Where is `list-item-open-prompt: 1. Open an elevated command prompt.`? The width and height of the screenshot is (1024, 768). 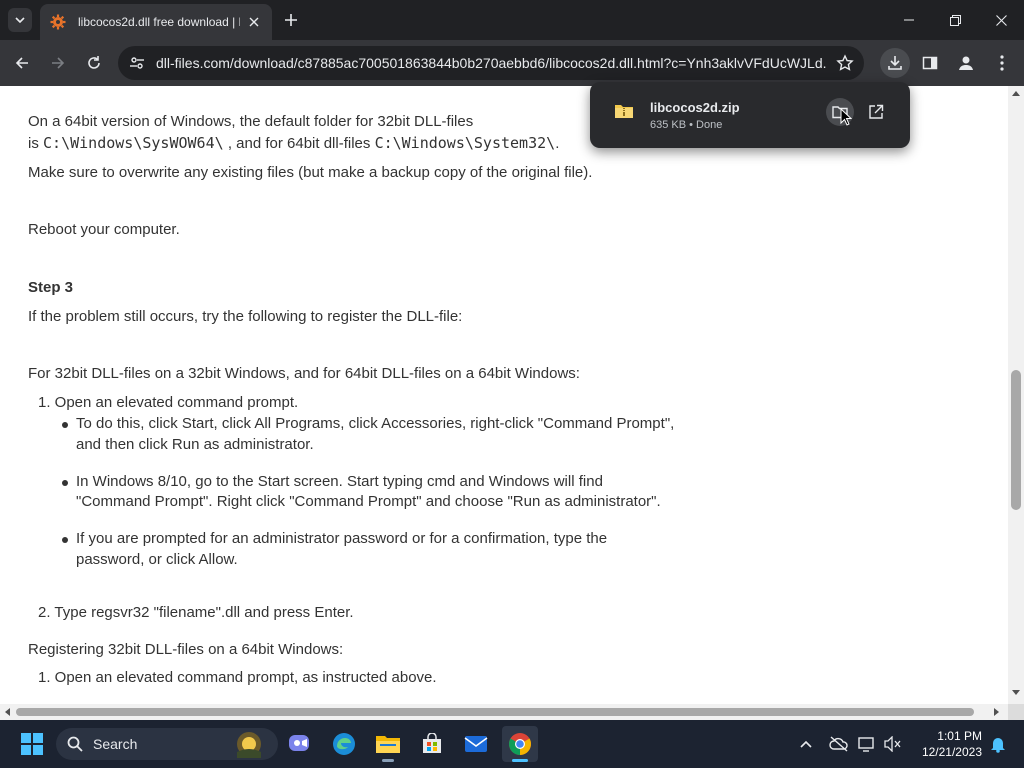 list-item-open-prompt: 1. Open an elevated command prompt. is located at coordinates (168, 402).